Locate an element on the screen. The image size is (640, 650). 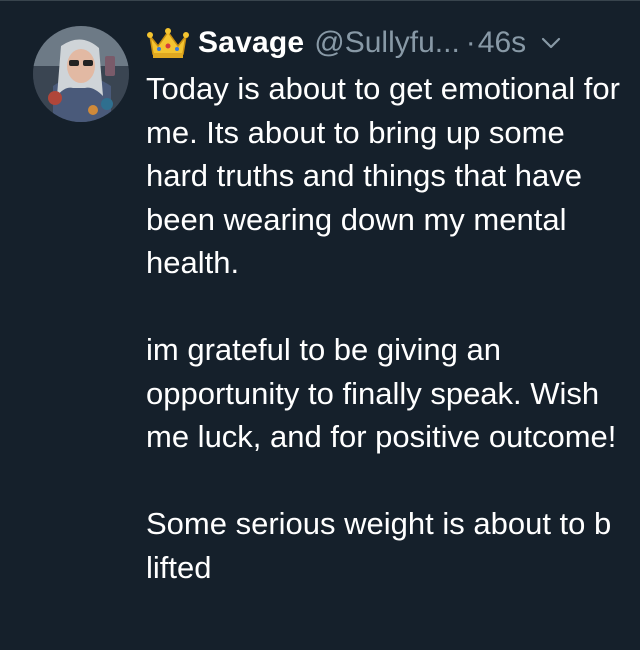
avatar-image is located at coordinates (81, 74).